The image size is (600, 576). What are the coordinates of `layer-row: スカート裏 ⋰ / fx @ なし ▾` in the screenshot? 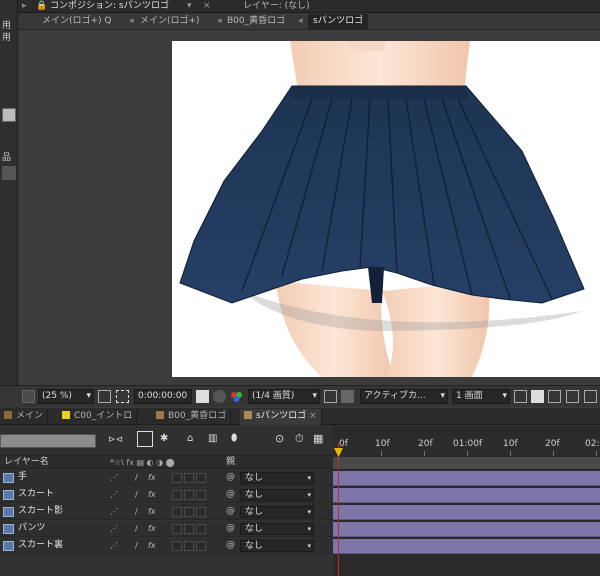 It's located at (166, 546).